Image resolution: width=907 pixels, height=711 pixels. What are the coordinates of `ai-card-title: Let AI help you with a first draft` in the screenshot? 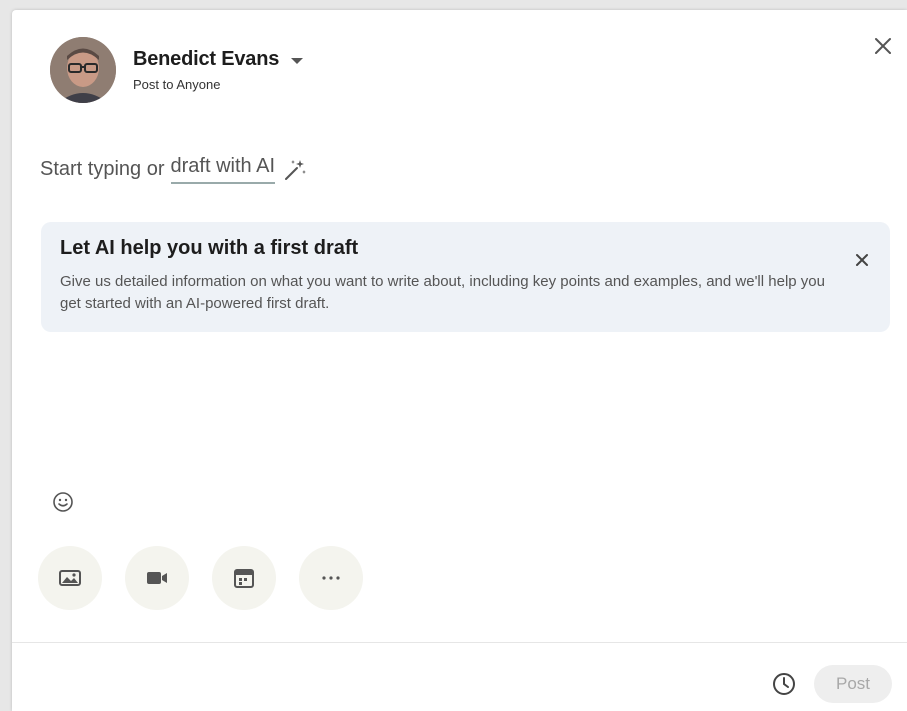 It's located at (209, 248).